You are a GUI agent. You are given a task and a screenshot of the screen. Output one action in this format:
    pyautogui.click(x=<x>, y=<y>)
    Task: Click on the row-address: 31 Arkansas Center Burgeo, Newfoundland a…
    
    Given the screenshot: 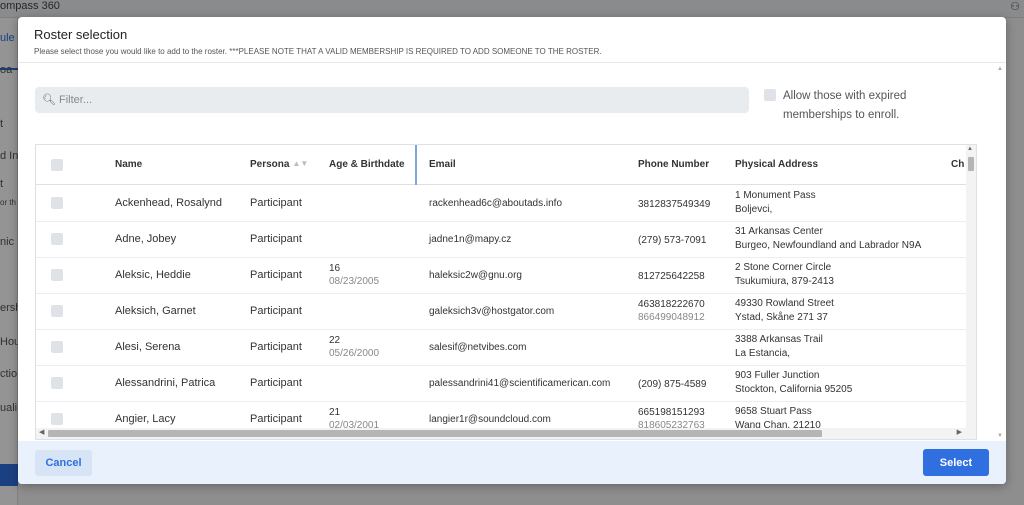 What is the action you would take?
    pyautogui.click(x=828, y=238)
    